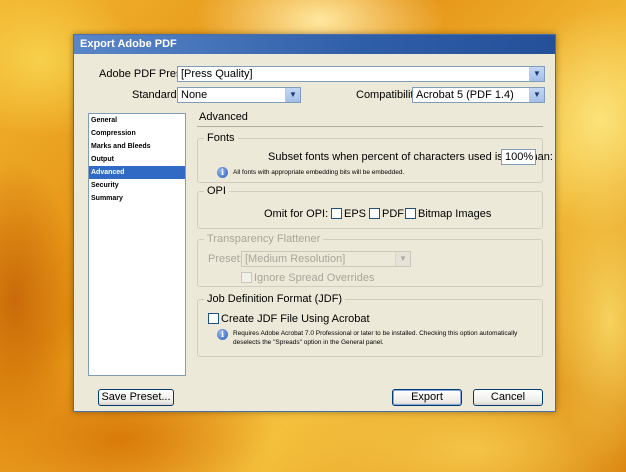 The height and width of the screenshot is (472, 626). What do you see at coordinates (370, 126) in the screenshot?
I see `panel-divider` at bounding box center [370, 126].